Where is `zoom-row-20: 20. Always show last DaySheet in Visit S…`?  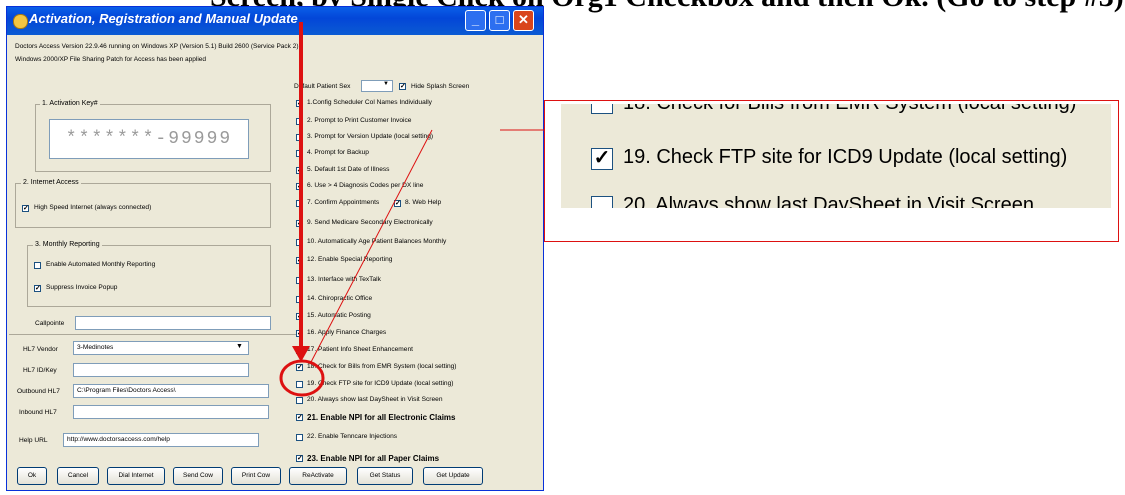
zoom-row-20: 20. Always show last DaySheet in Visit S… is located at coordinates (828, 201).